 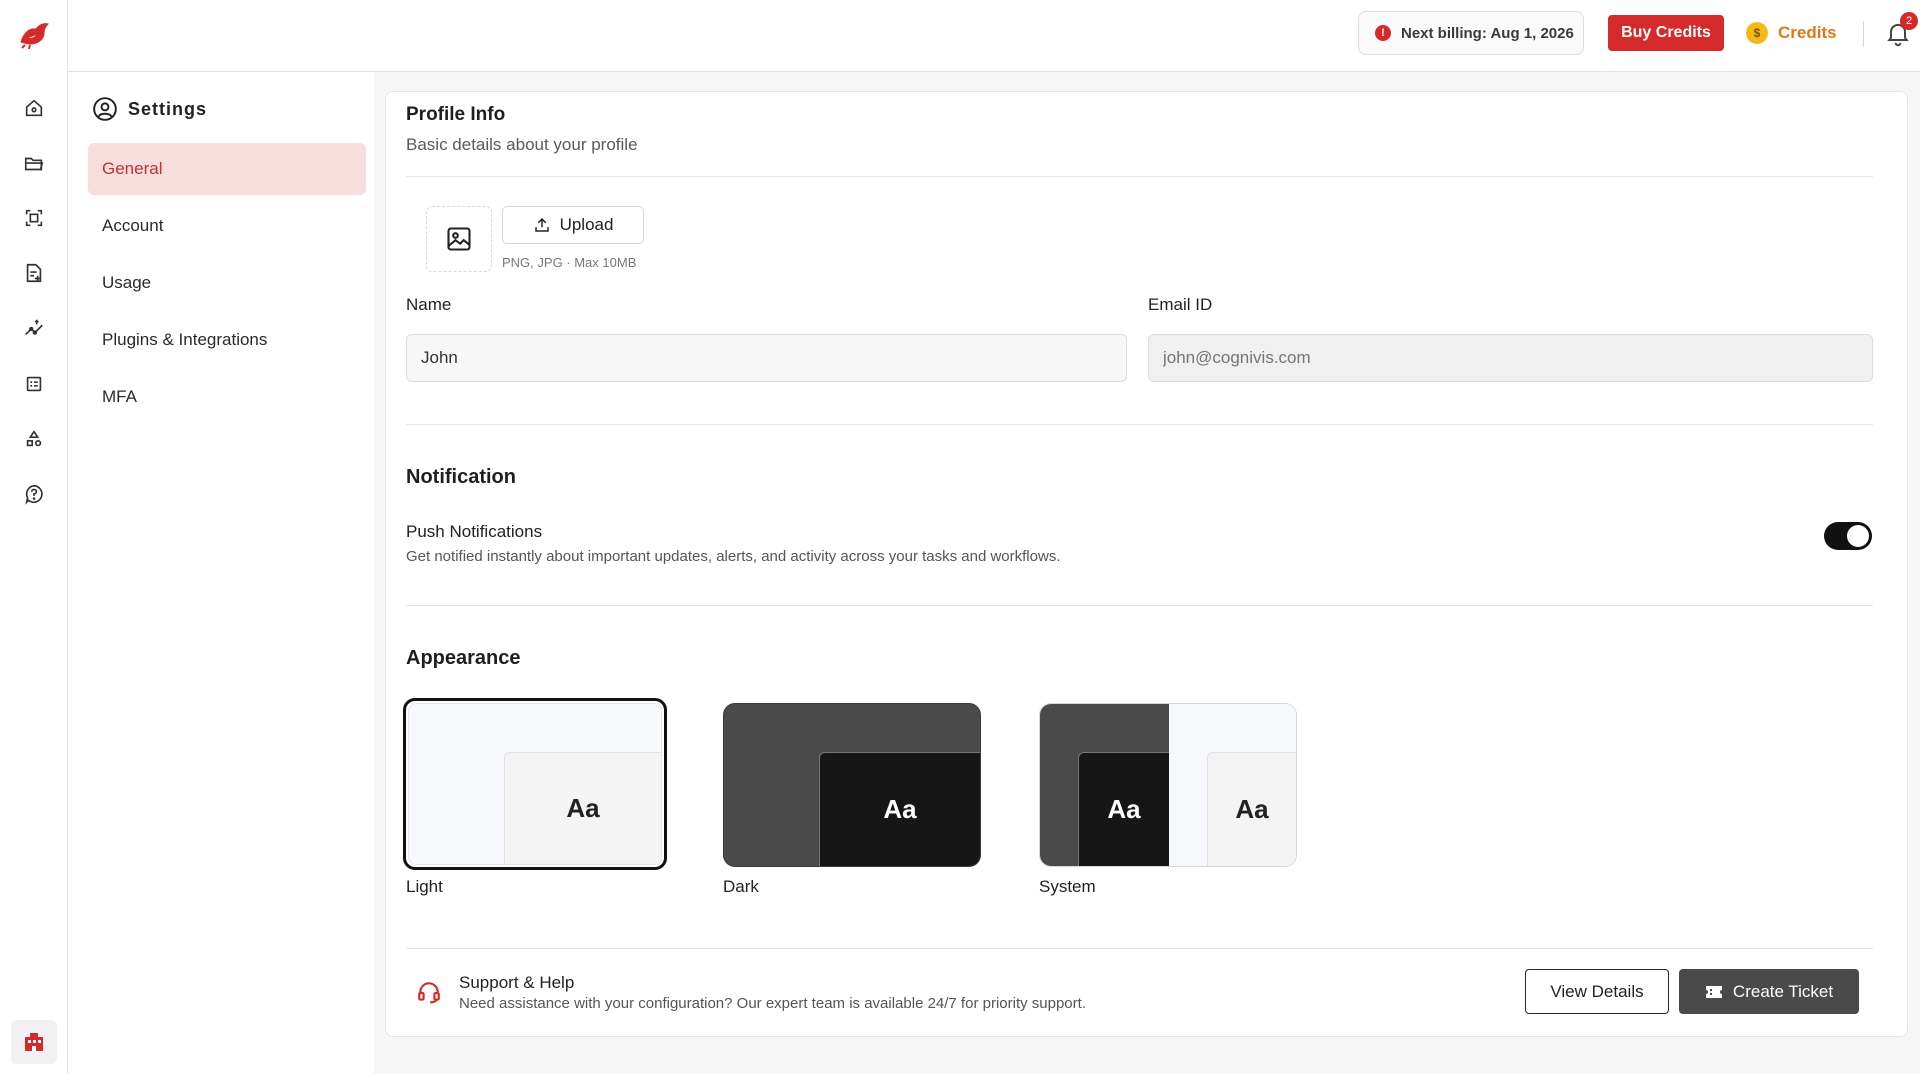 I want to click on upload-hint: PNG, JPG · Max 10MB, so click(x=569, y=262).